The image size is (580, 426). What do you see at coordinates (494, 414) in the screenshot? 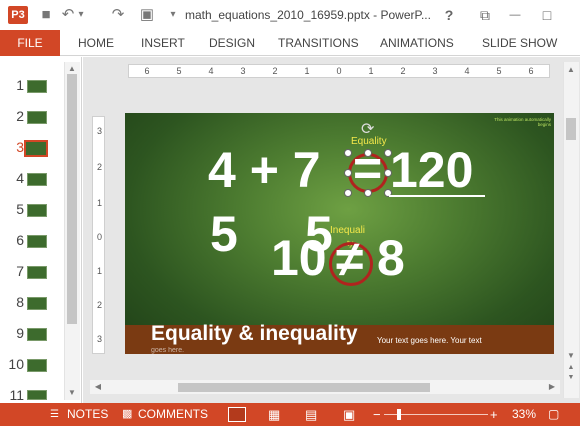
I see `zoom-in-button: +` at bounding box center [494, 414].